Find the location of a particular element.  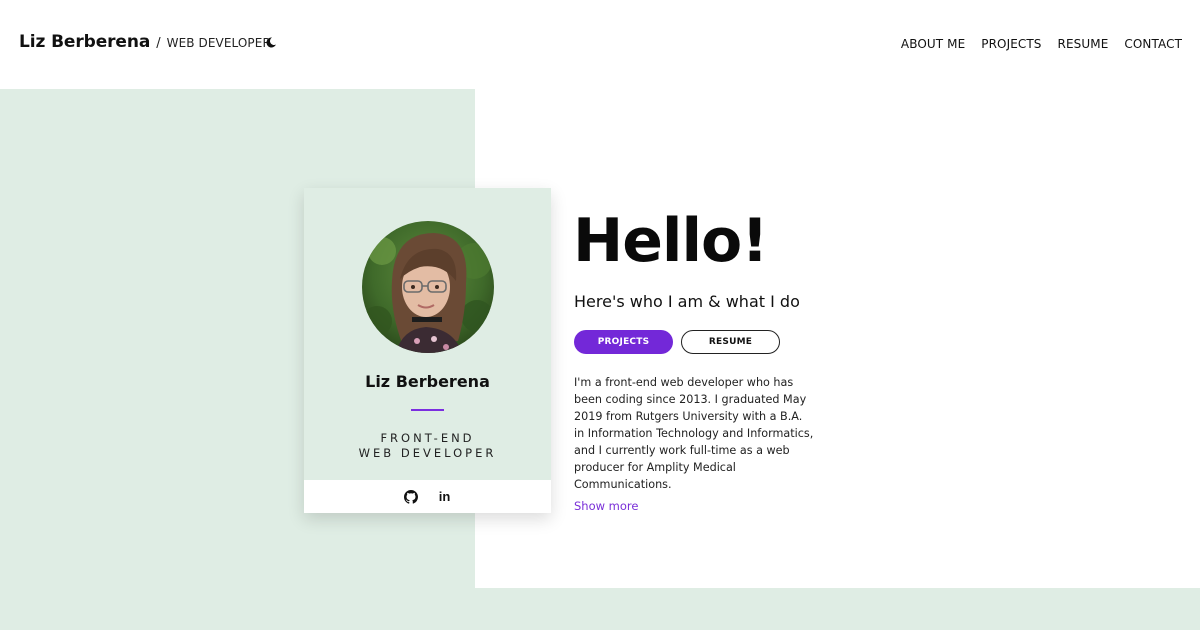

hero-subtitle: Here's who I am & what I do is located at coordinates (687, 301).